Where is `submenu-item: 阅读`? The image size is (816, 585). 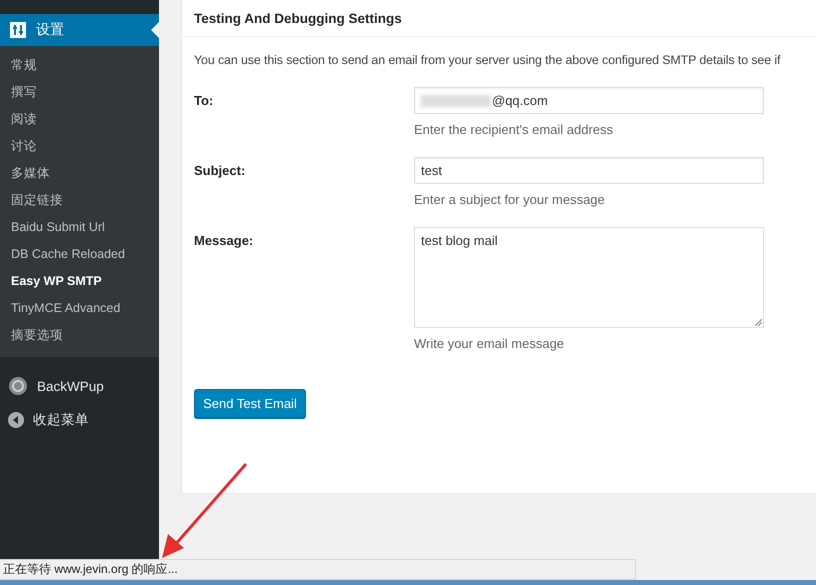 submenu-item: 阅读 is located at coordinates (79, 119).